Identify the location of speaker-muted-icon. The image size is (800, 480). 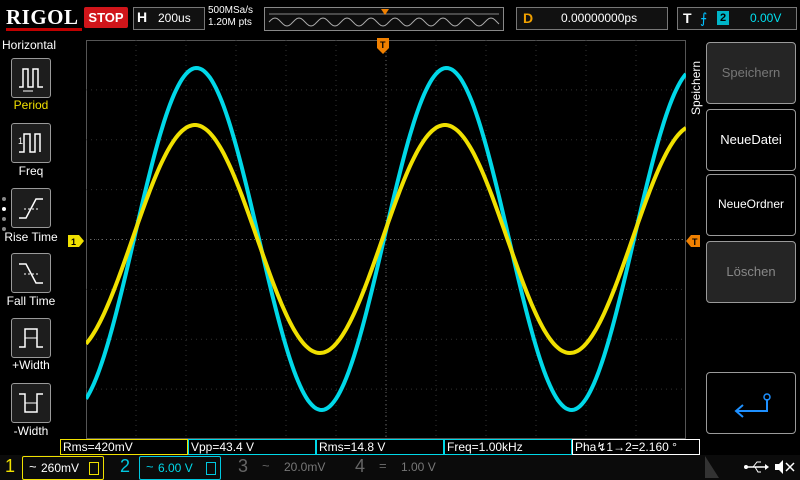
(785, 467).